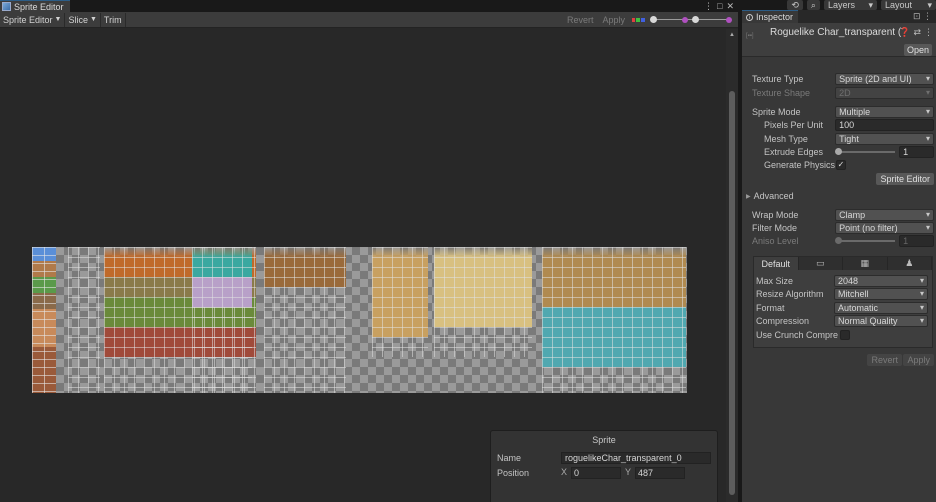  What do you see at coordinates (884, 92) in the screenshot?
I see `texture-shape-dropdown: 2D` at bounding box center [884, 92].